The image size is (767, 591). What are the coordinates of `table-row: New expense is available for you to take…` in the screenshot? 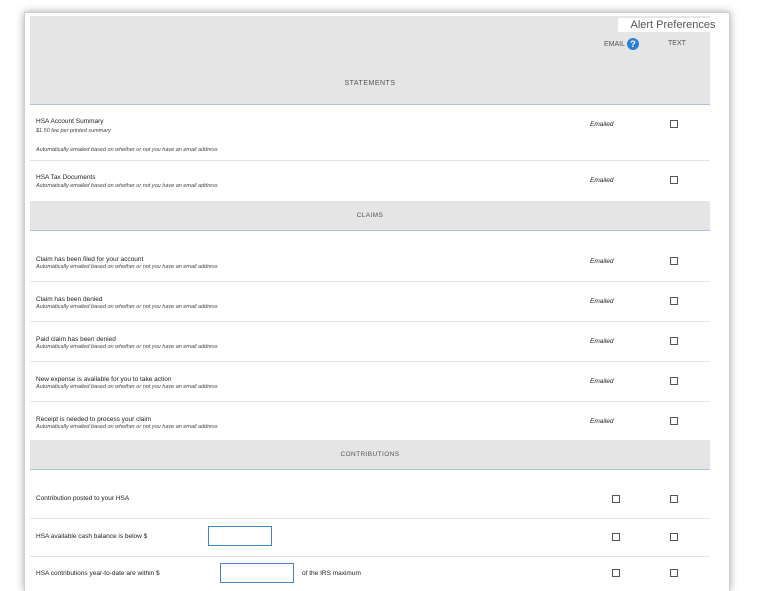 It's located at (370, 382).